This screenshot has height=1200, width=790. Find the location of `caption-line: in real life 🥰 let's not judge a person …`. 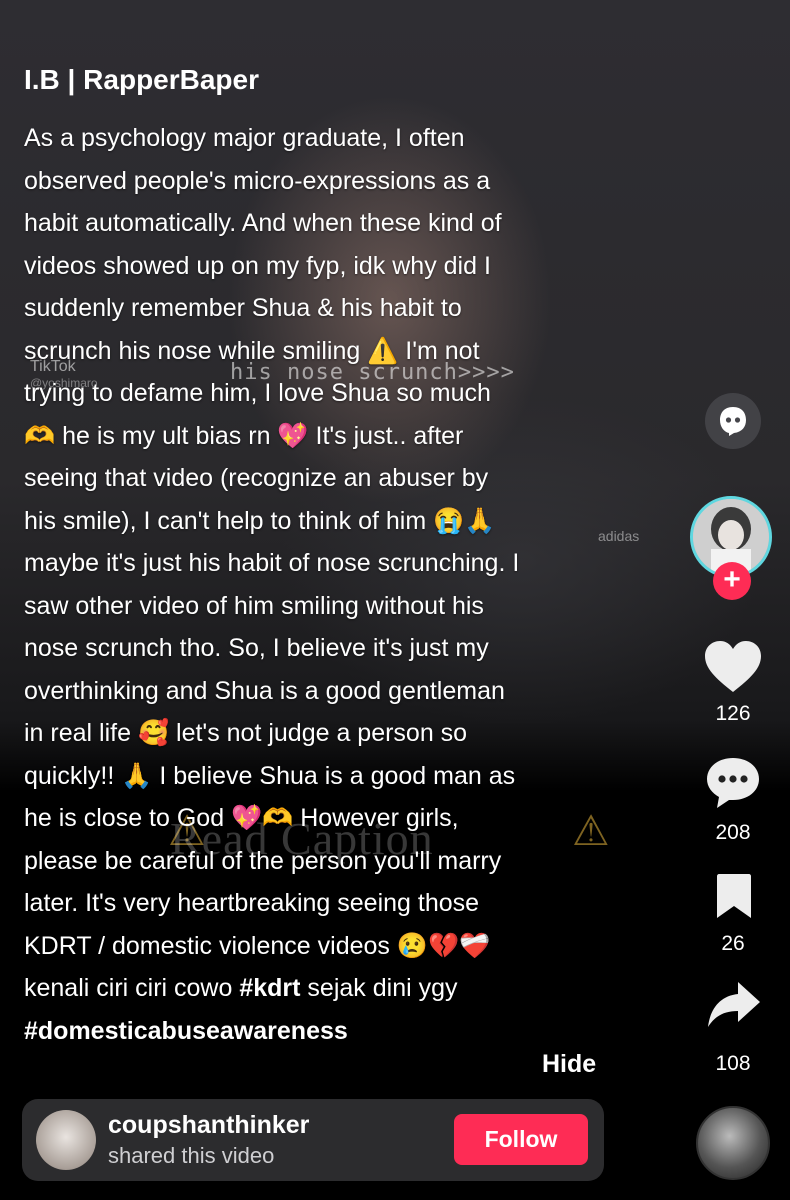

caption-line: in real life 🥰 let's not judge a person … is located at coordinates (246, 733).